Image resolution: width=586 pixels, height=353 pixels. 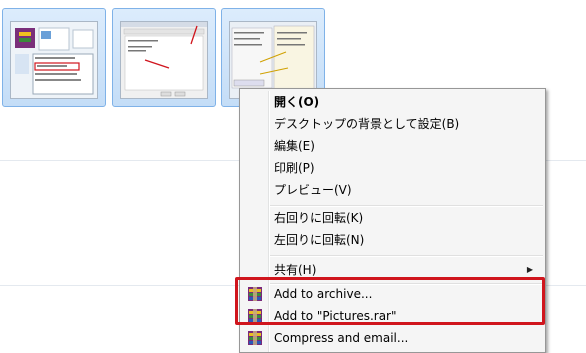 I want to click on annotation-highlight-box, so click(x=390, y=301).